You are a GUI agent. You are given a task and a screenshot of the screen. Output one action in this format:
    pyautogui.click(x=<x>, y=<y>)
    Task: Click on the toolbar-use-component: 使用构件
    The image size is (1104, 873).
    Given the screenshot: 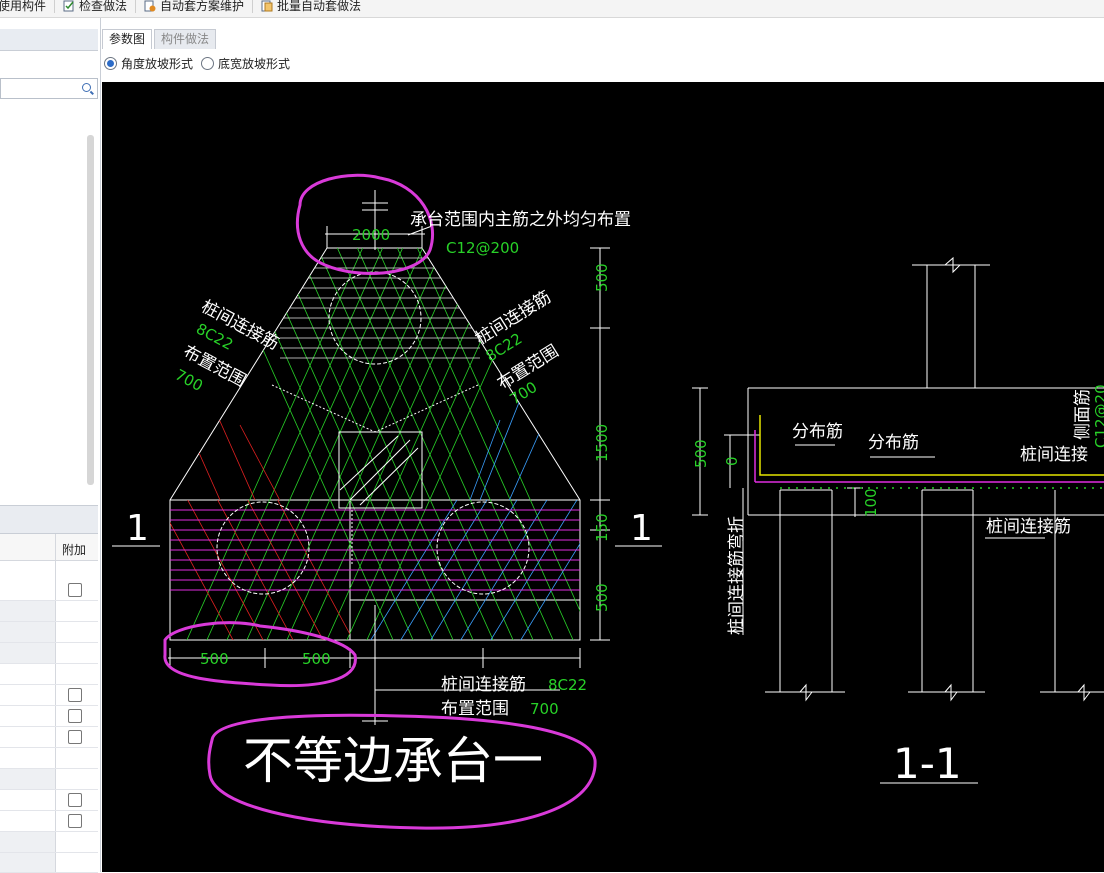 What is the action you would take?
    pyautogui.click(x=23, y=6)
    